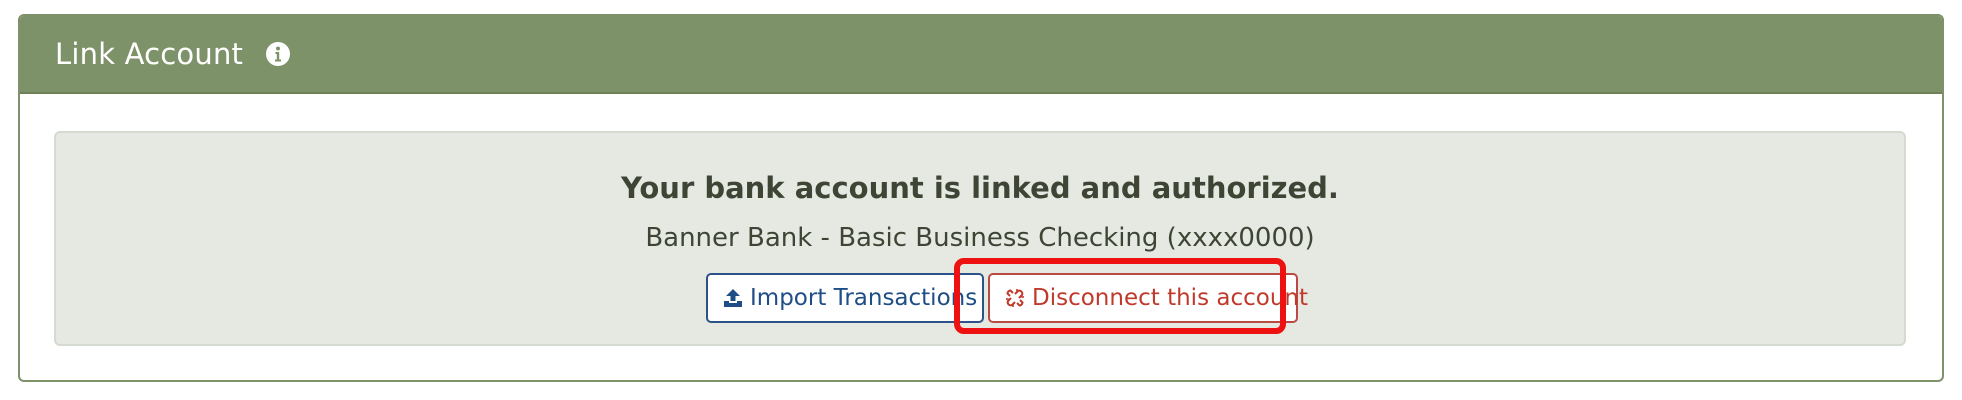 Image resolution: width=1962 pixels, height=400 pixels. Describe the element at coordinates (733, 298) in the screenshot. I see `upload-icon` at that location.